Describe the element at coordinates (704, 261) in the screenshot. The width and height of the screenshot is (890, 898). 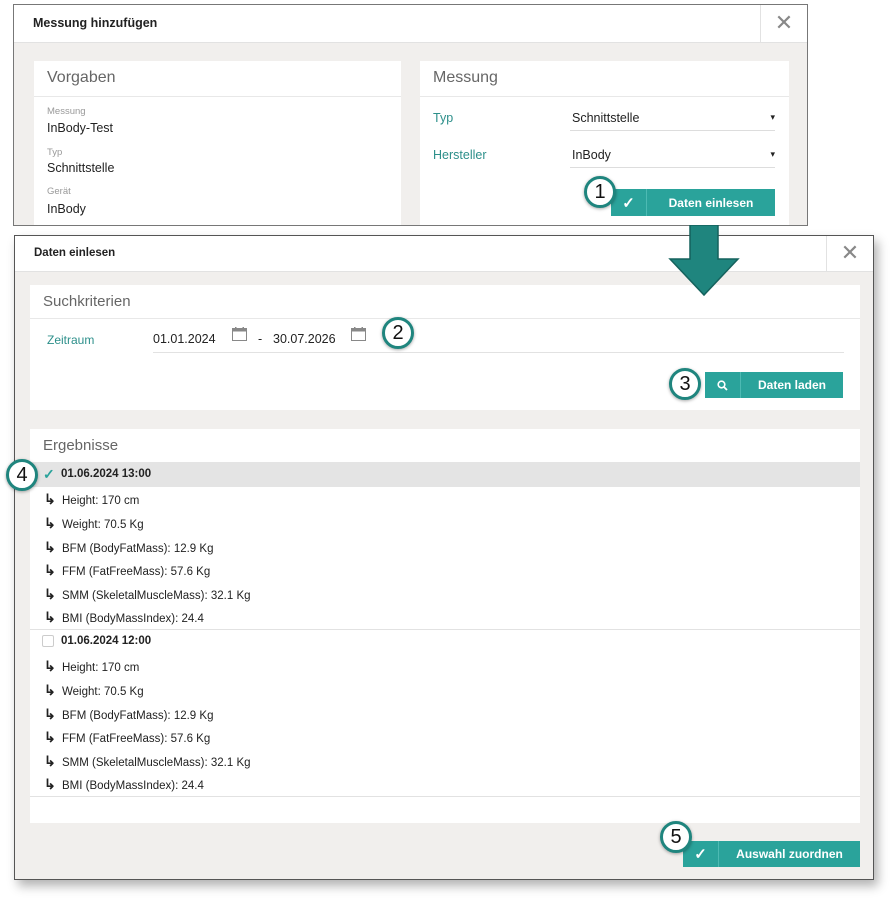
I see `arrow-down-icon` at that location.